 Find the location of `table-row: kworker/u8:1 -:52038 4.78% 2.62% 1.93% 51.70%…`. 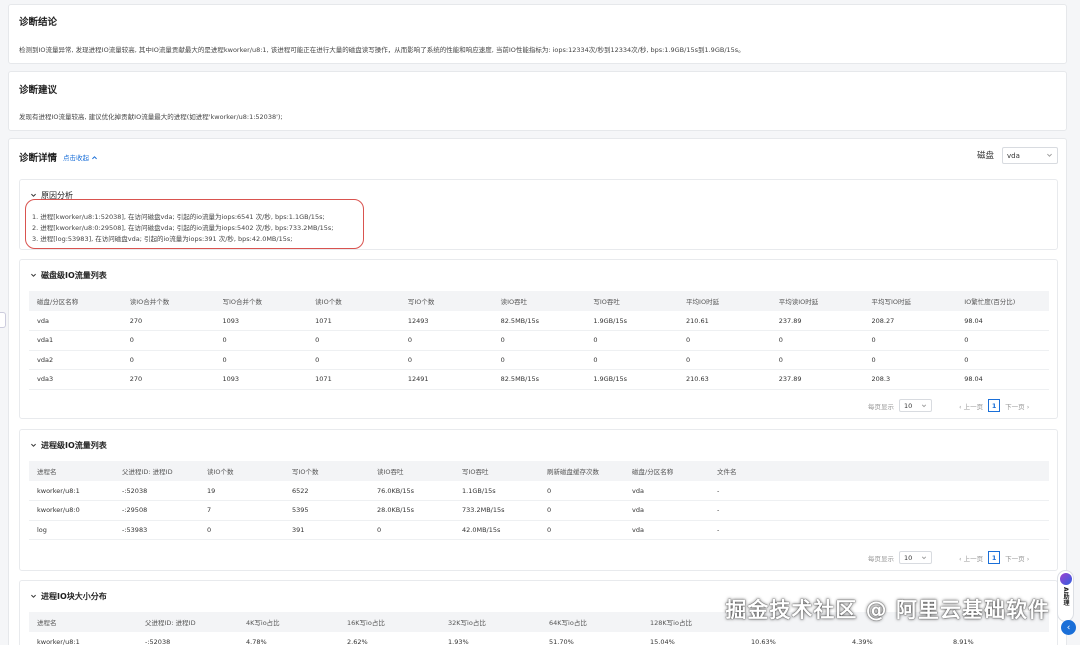

table-row: kworker/u8:1 -:52038 4.78% 2.62% 1.93% 51.70%… is located at coordinates (539, 638).